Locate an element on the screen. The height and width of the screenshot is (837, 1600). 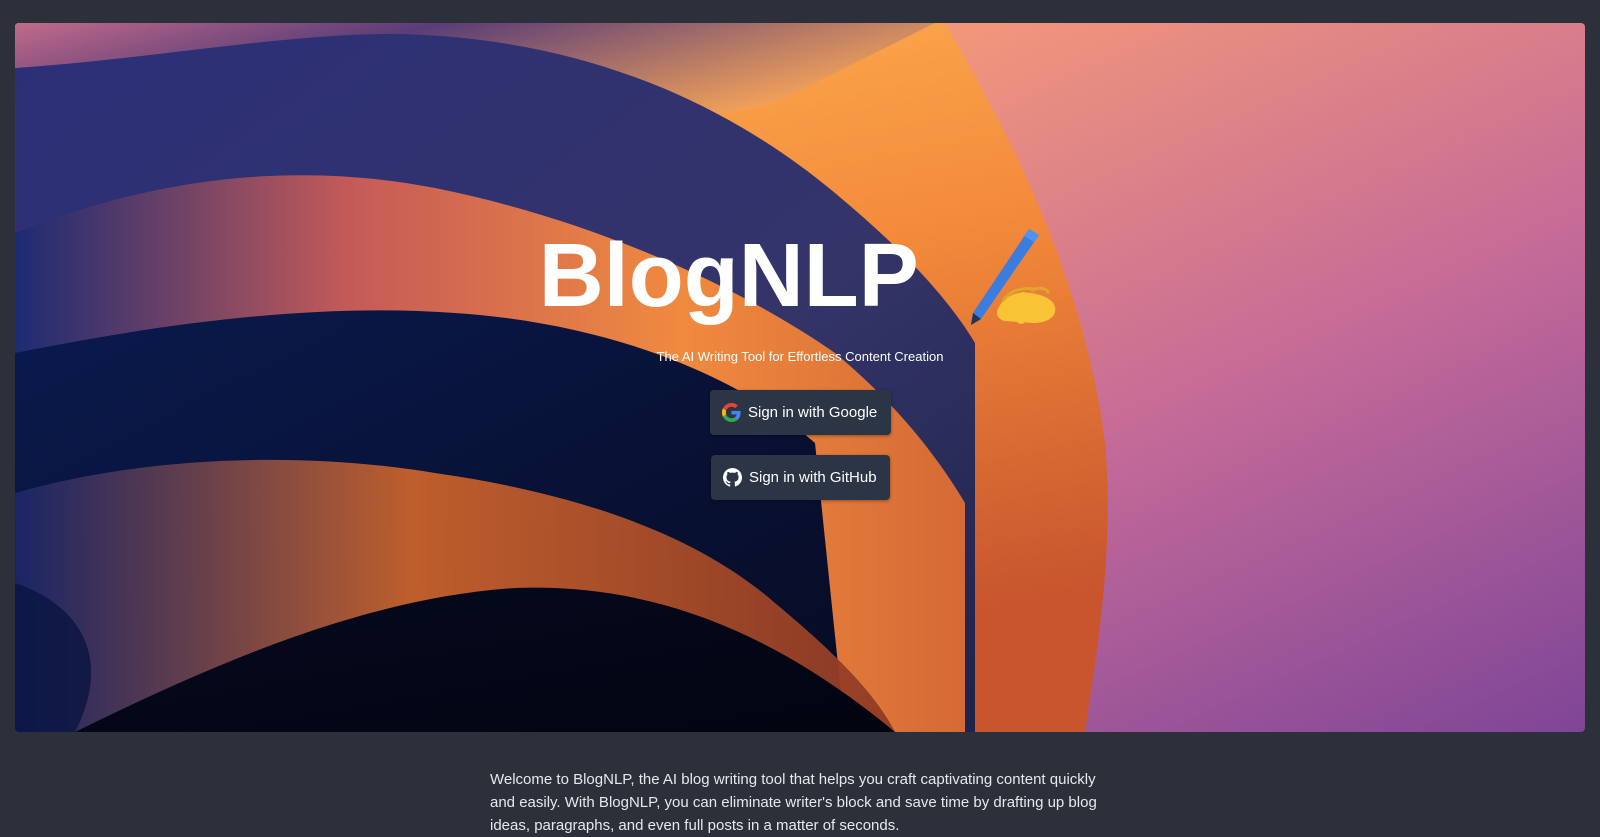
github-icon is located at coordinates (732, 477).